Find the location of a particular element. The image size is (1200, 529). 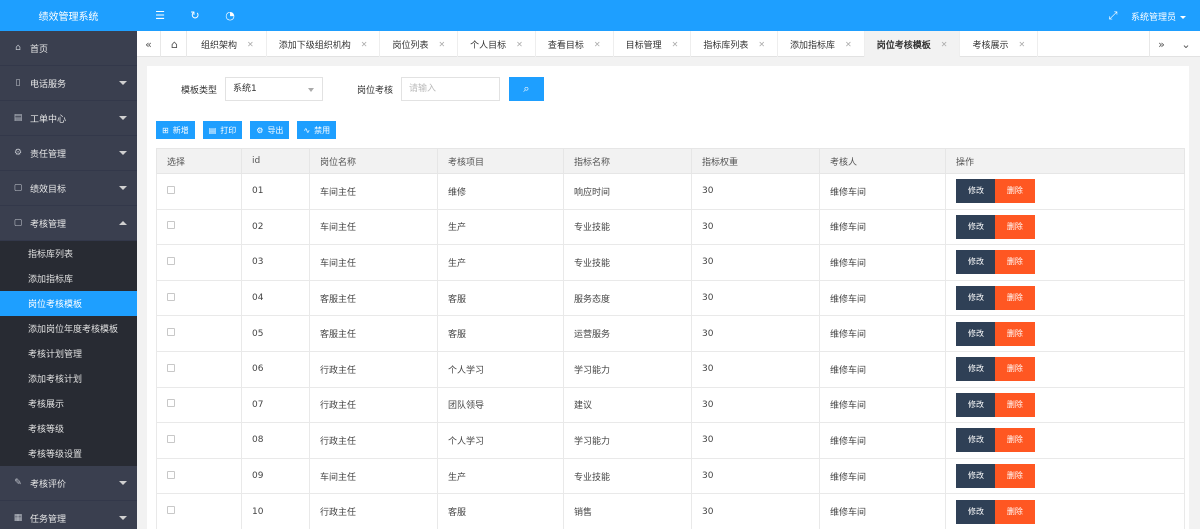

tab-2: 岗位列表 ✕ is located at coordinates (419, 44).